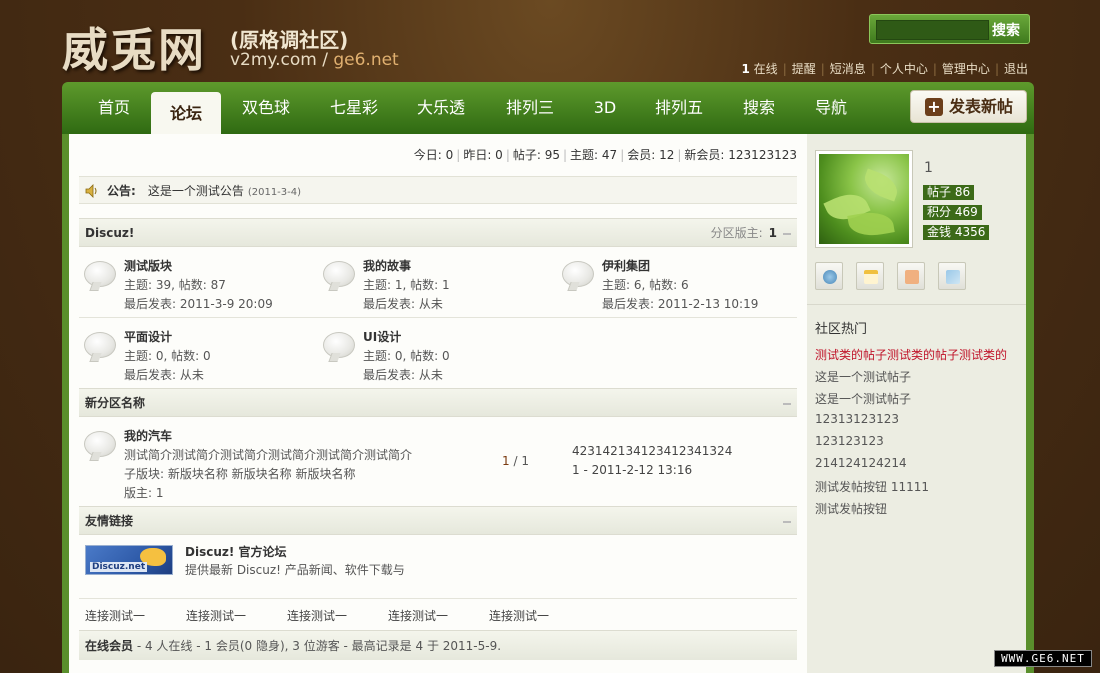 The width and height of the screenshot is (1100, 673). What do you see at coordinates (274, 192) in the screenshot?
I see `announcement-date: (2011-3-4)` at bounding box center [274, 192].